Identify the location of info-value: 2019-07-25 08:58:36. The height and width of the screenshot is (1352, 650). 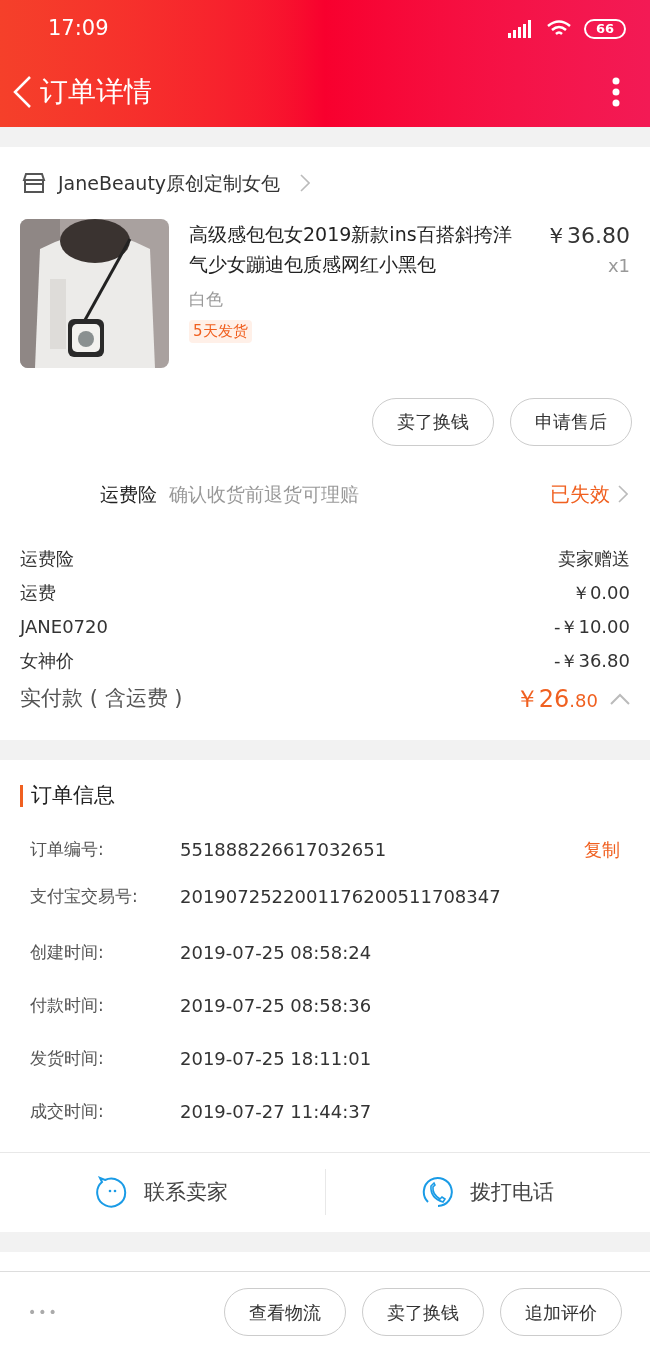
(276, 1005).